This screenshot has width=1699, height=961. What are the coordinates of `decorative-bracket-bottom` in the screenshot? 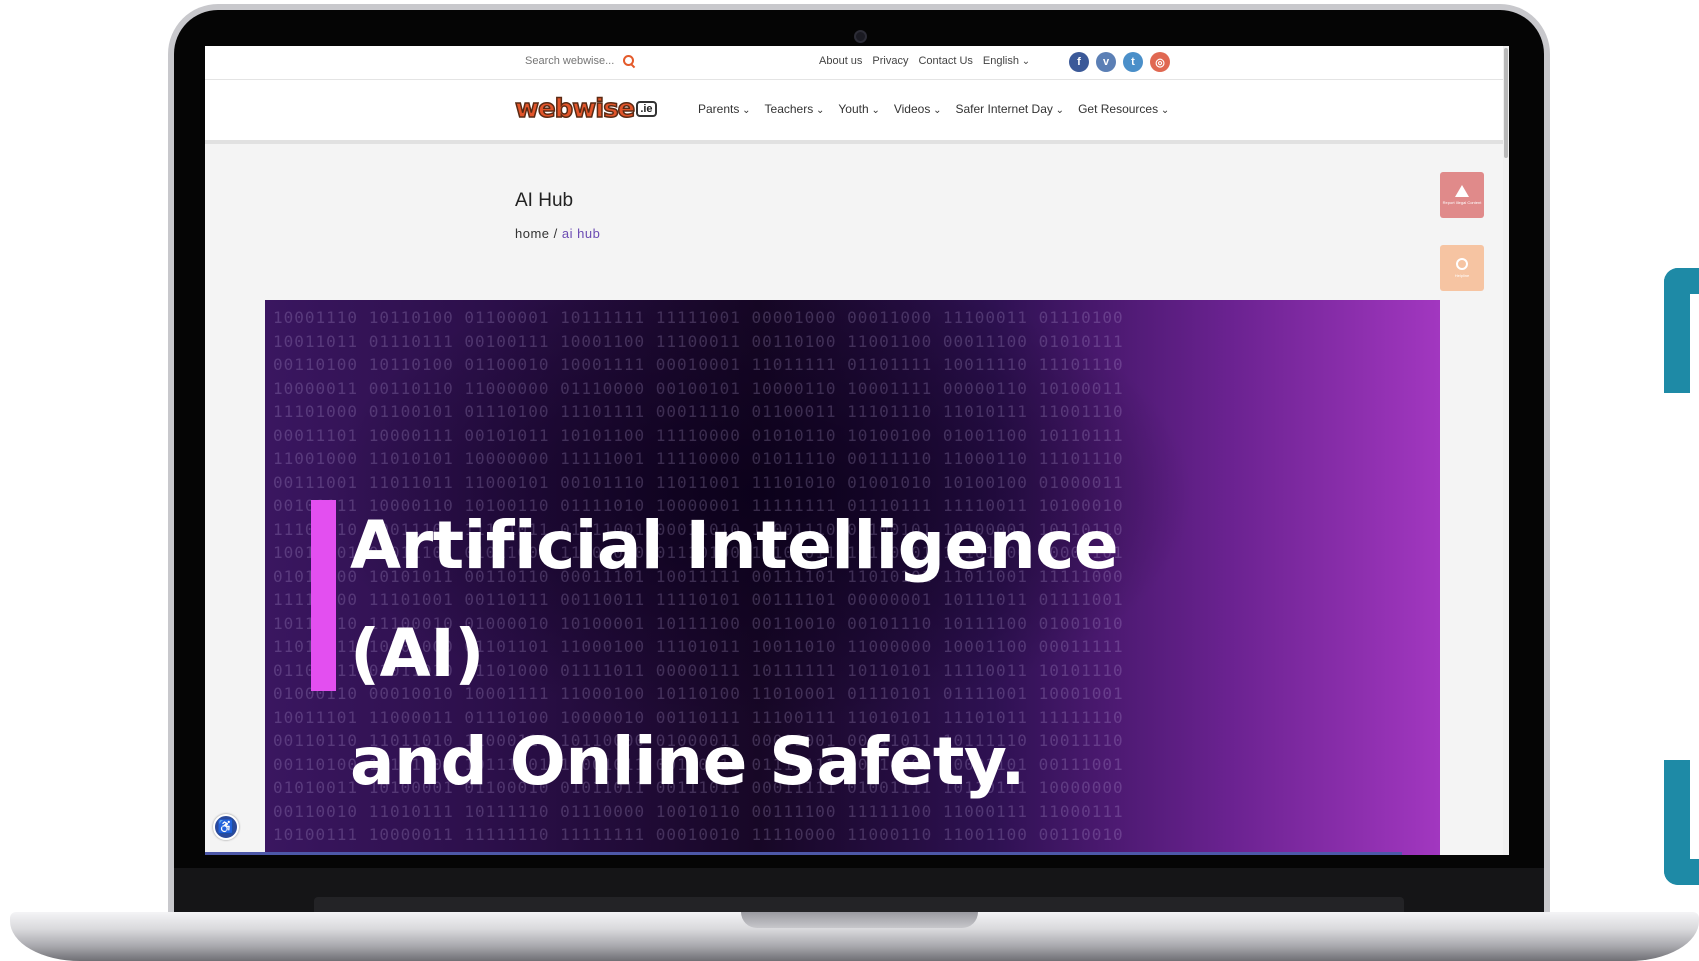 It's located at (1681, 822).